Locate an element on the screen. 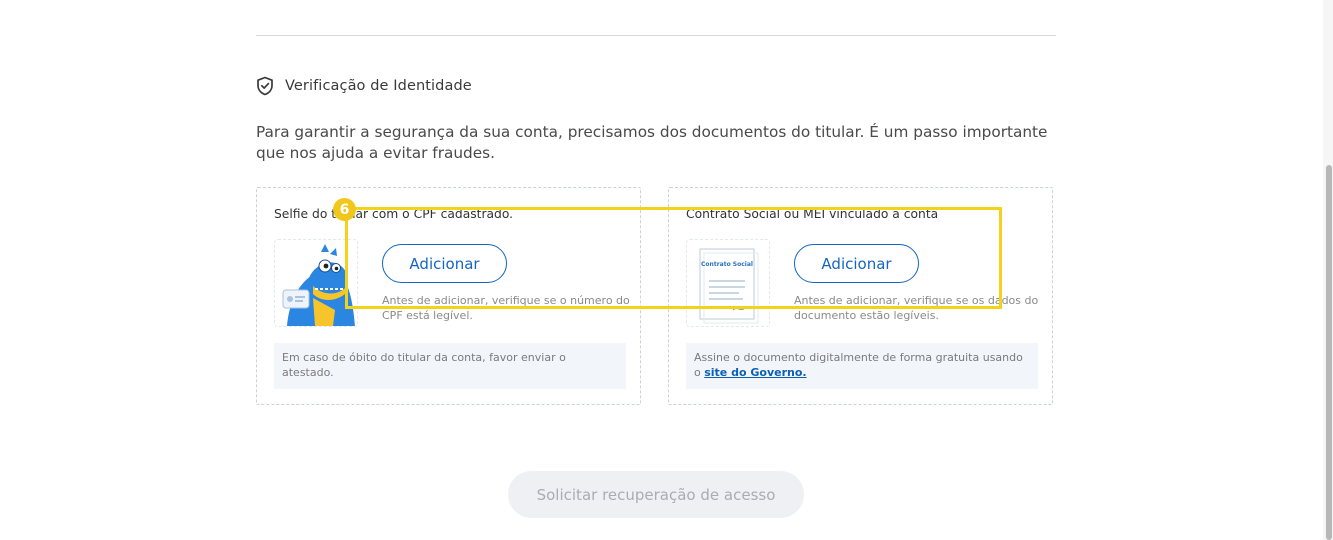  request-access-recovery-button: Solicitar recuperação de acesso is located at coordinates (656, 494).